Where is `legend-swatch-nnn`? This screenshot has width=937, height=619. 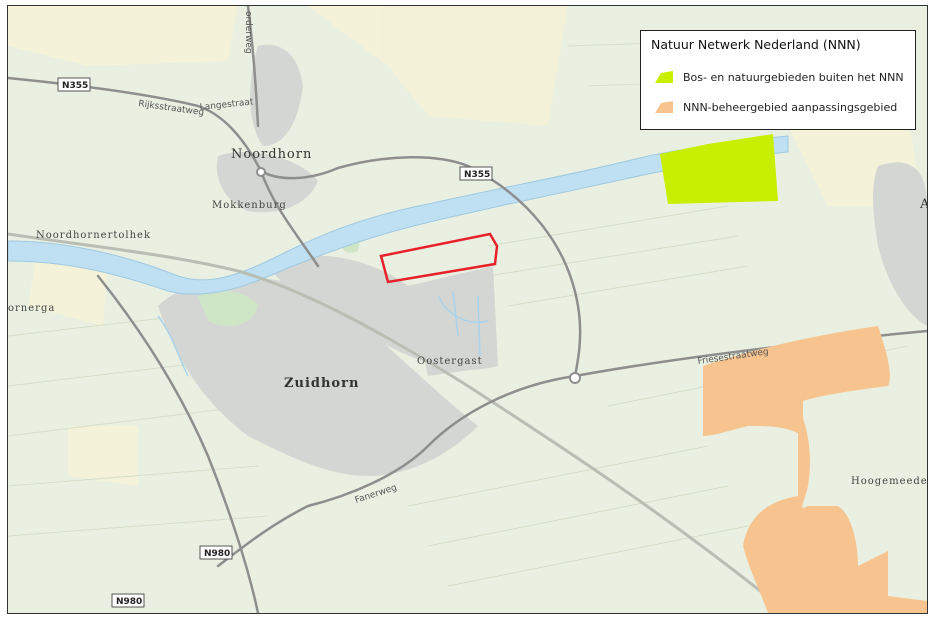
legend-swatch-nnn is located at coordinates (664, 107).